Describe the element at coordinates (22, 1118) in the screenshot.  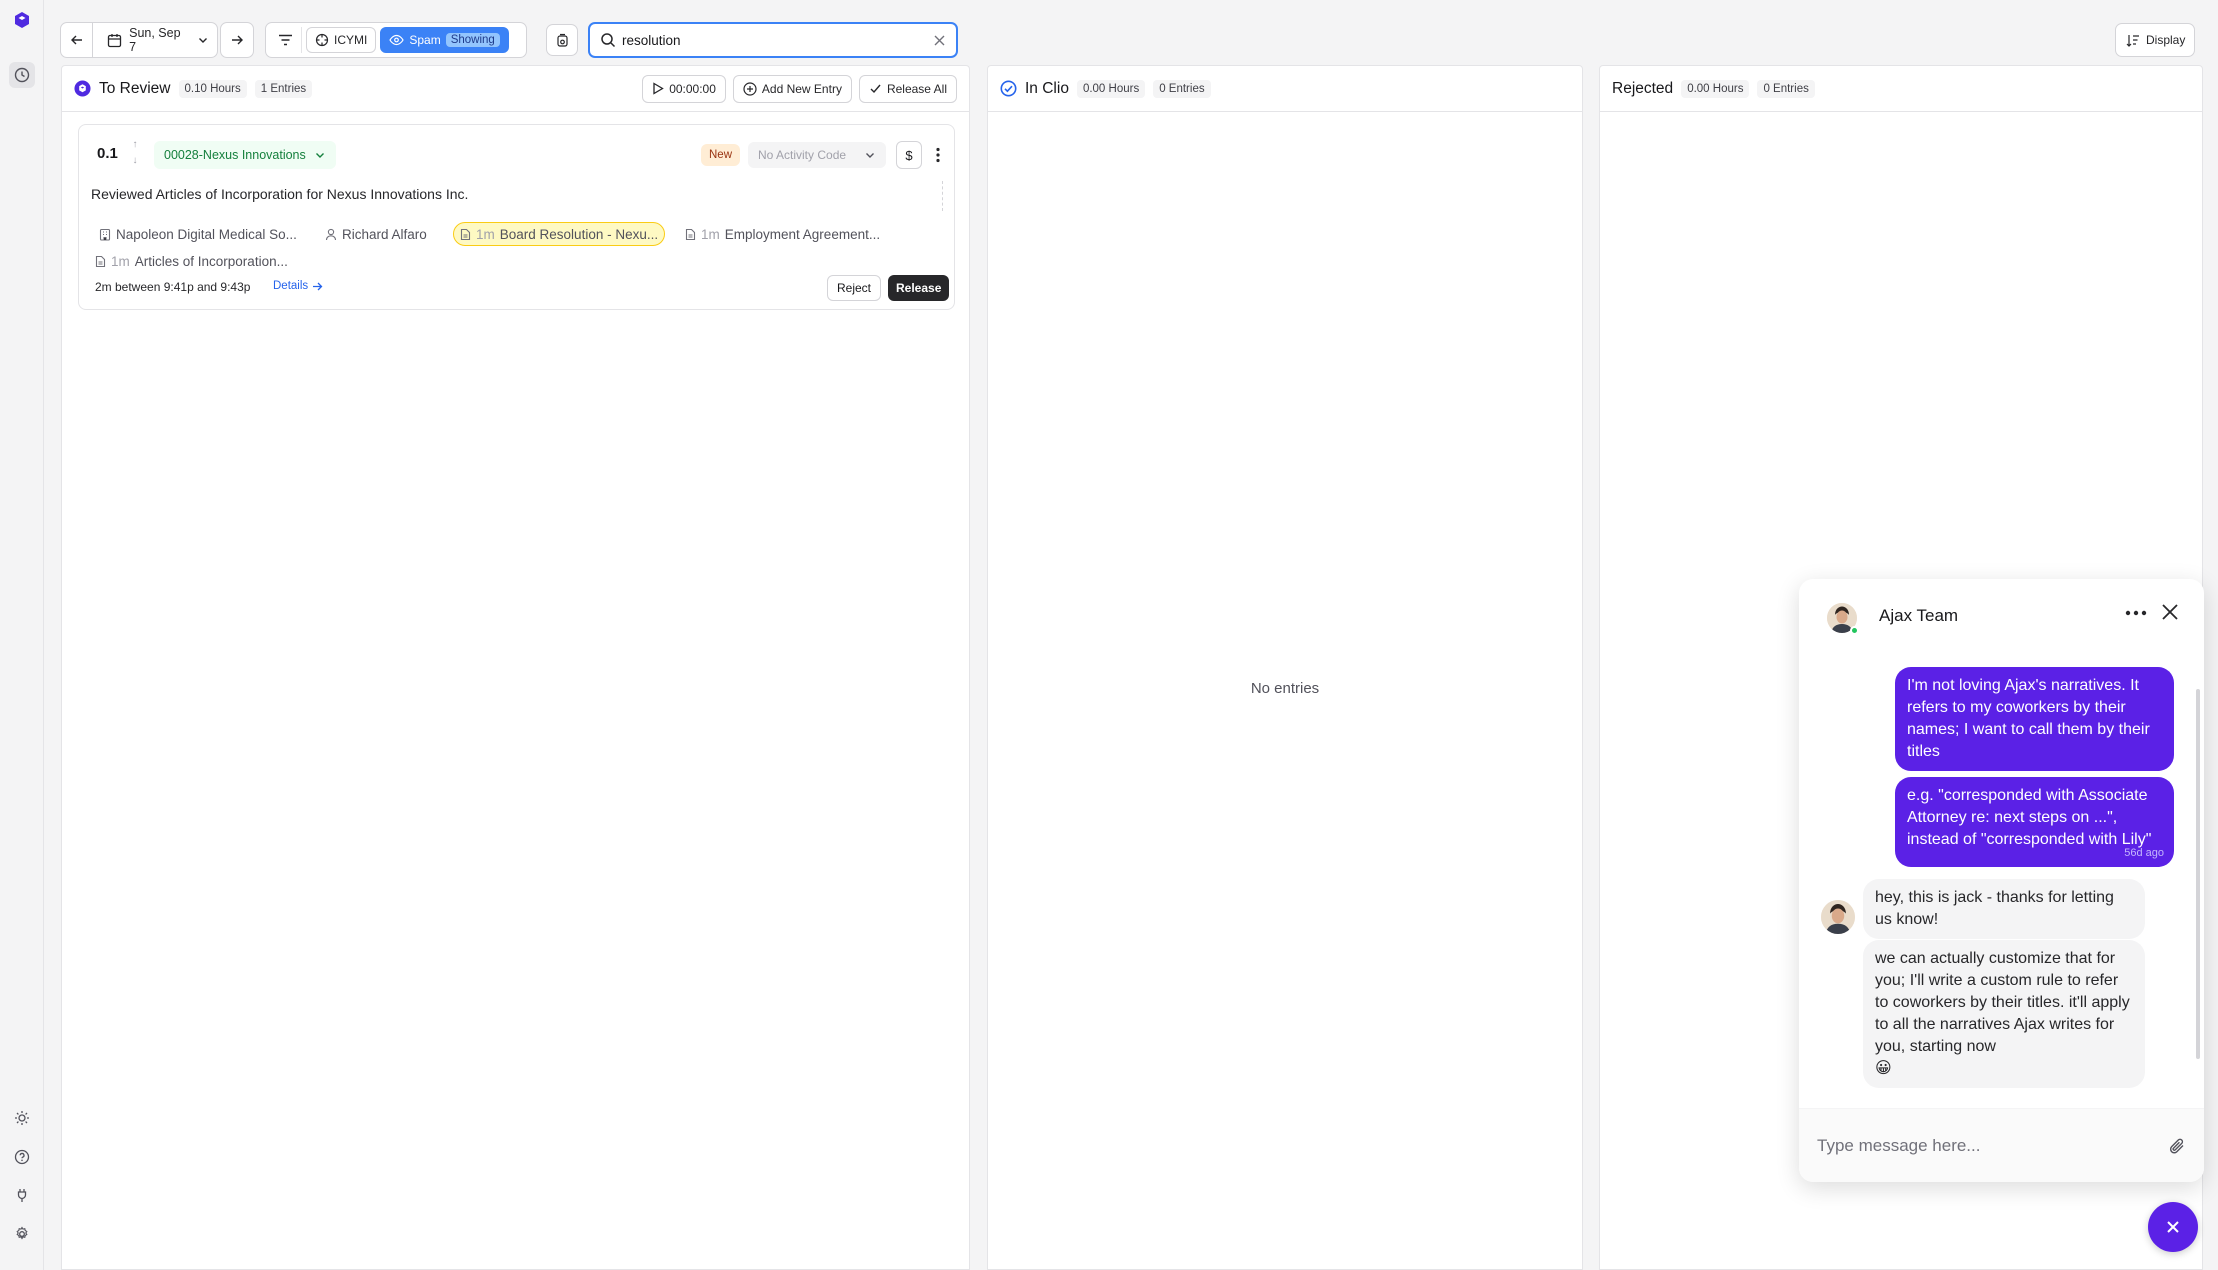
I see `theme-sun-icon` at that location.